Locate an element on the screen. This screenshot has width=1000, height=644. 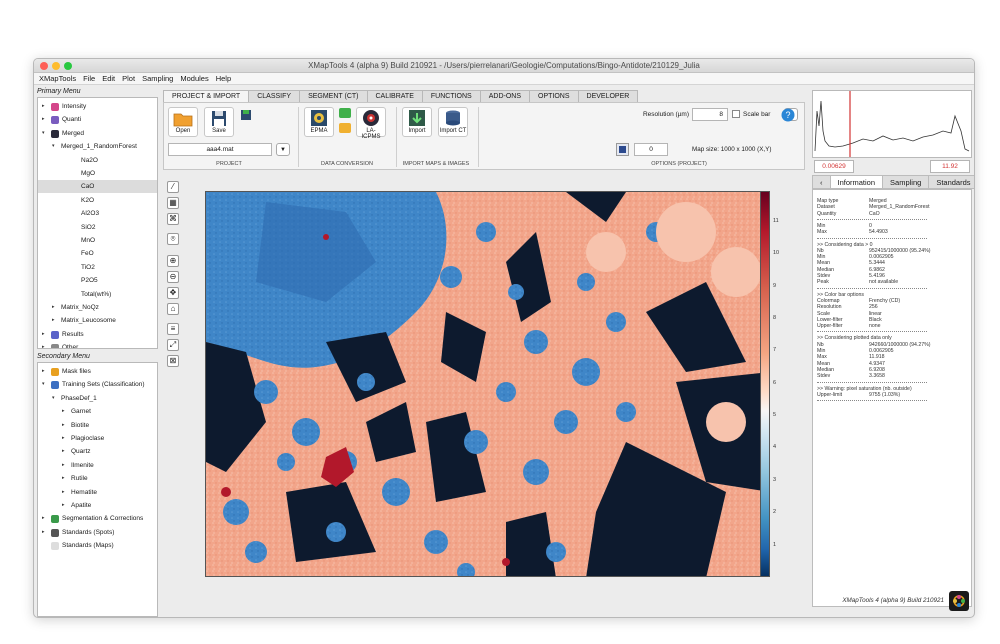
secondary_menu-item: Standards (Maps) is located at coordinates (97, 545).